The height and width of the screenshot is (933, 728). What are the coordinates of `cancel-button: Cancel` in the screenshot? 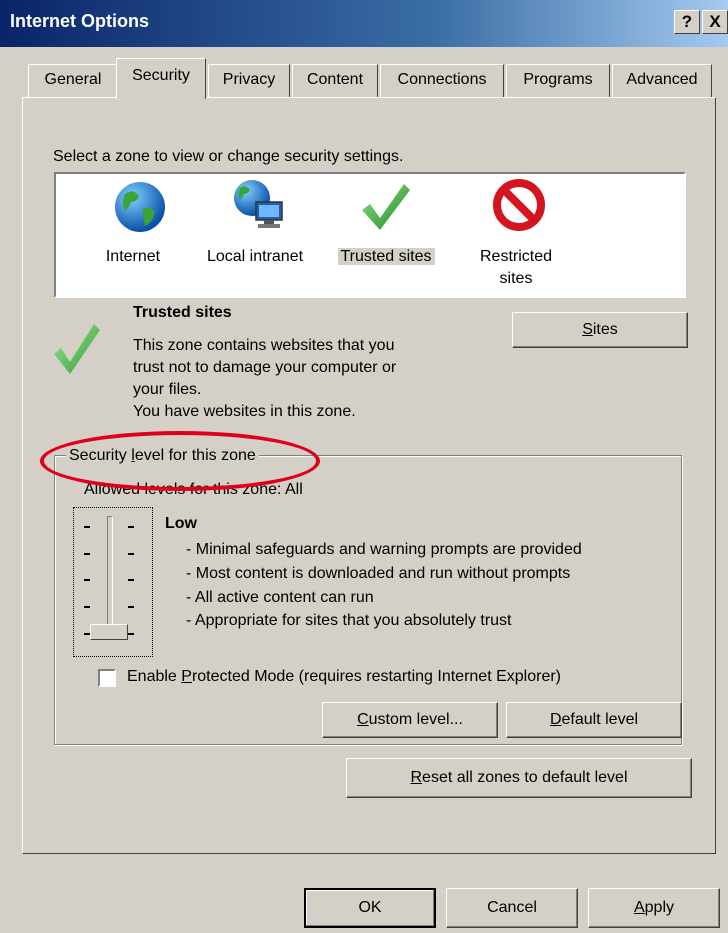 It's located at (512, 908).